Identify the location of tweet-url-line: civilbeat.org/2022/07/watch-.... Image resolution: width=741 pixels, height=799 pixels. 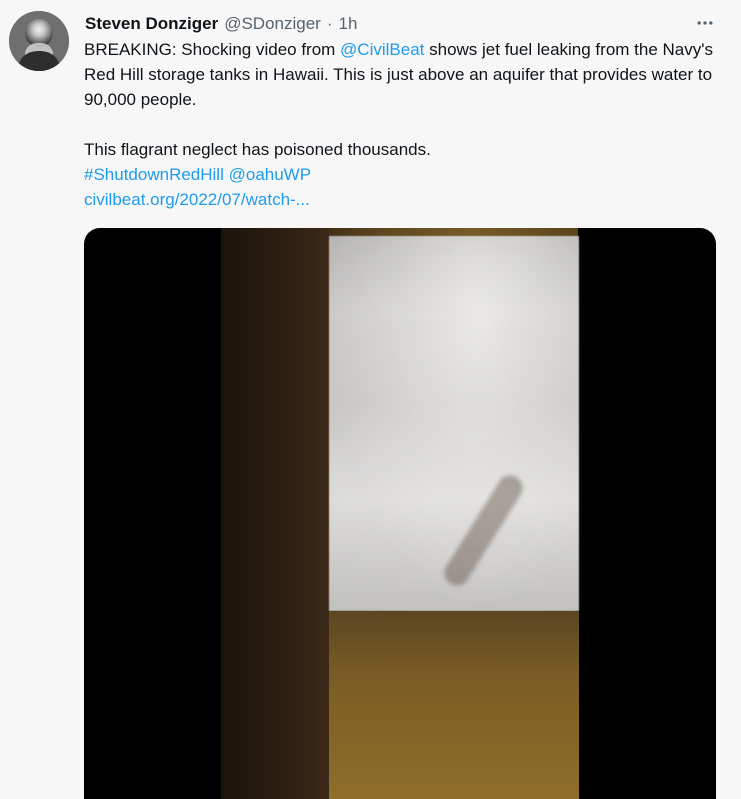
(404, 199).